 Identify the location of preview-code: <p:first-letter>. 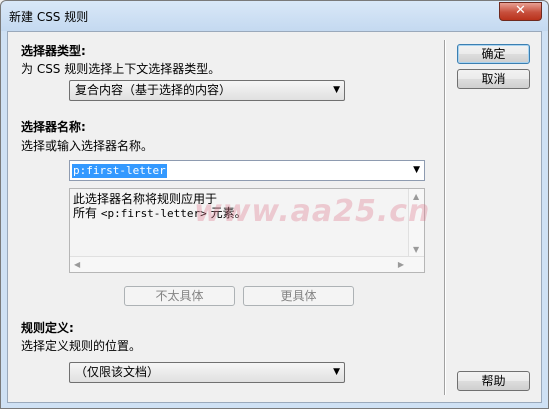
(153, 213).